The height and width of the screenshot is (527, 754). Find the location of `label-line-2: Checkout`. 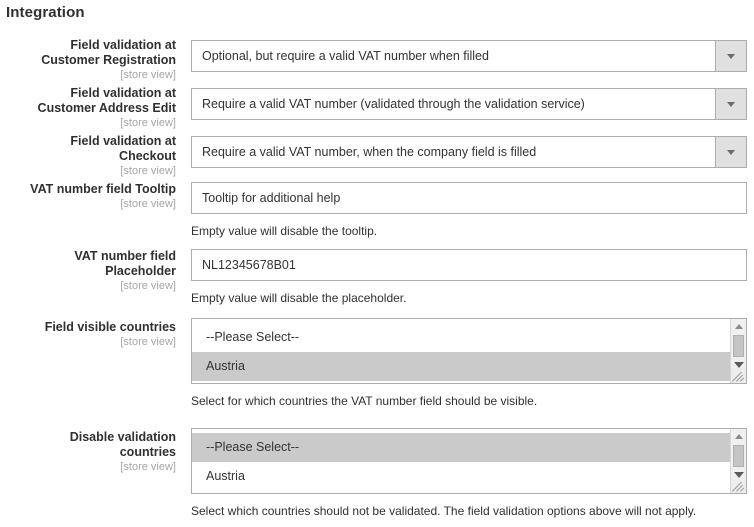

label-line-2: Checkout is located at coordinates (147, 156).